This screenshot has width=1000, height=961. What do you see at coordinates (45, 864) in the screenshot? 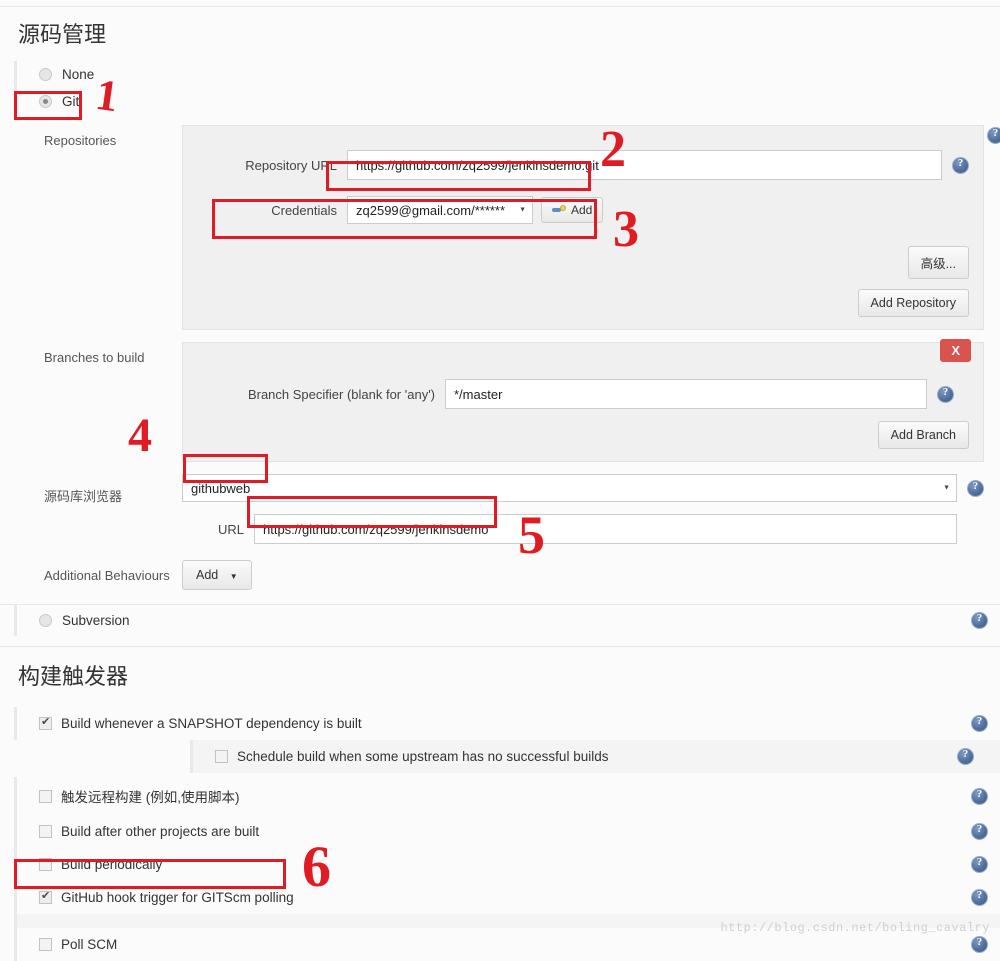
I see `checkbox-build-periodically` at bounding box center [45, 864].